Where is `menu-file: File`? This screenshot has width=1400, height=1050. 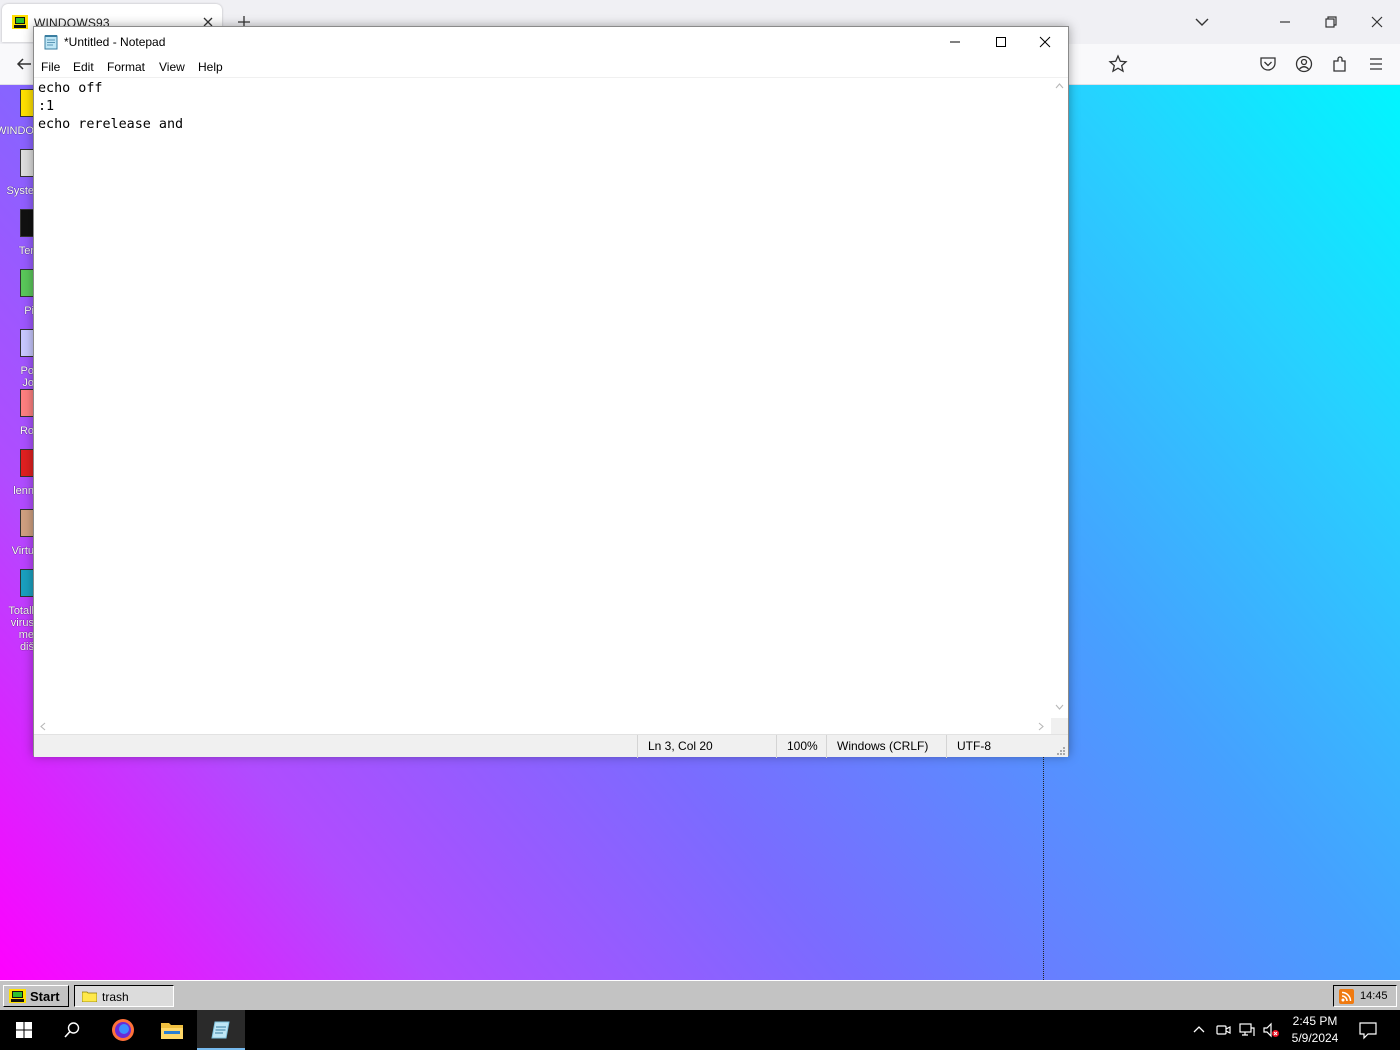 menu-file: File is located at coordinates (50, 67).